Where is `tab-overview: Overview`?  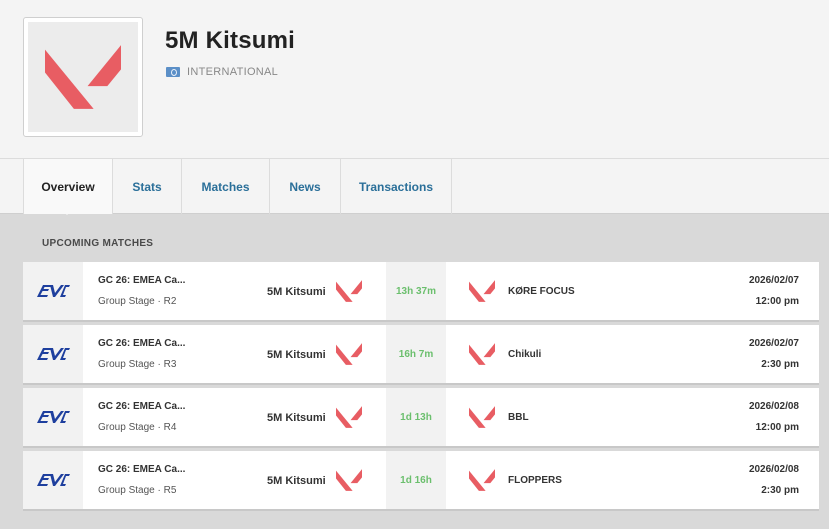
tab-overview: Overview is located at coordinates (68, 186).